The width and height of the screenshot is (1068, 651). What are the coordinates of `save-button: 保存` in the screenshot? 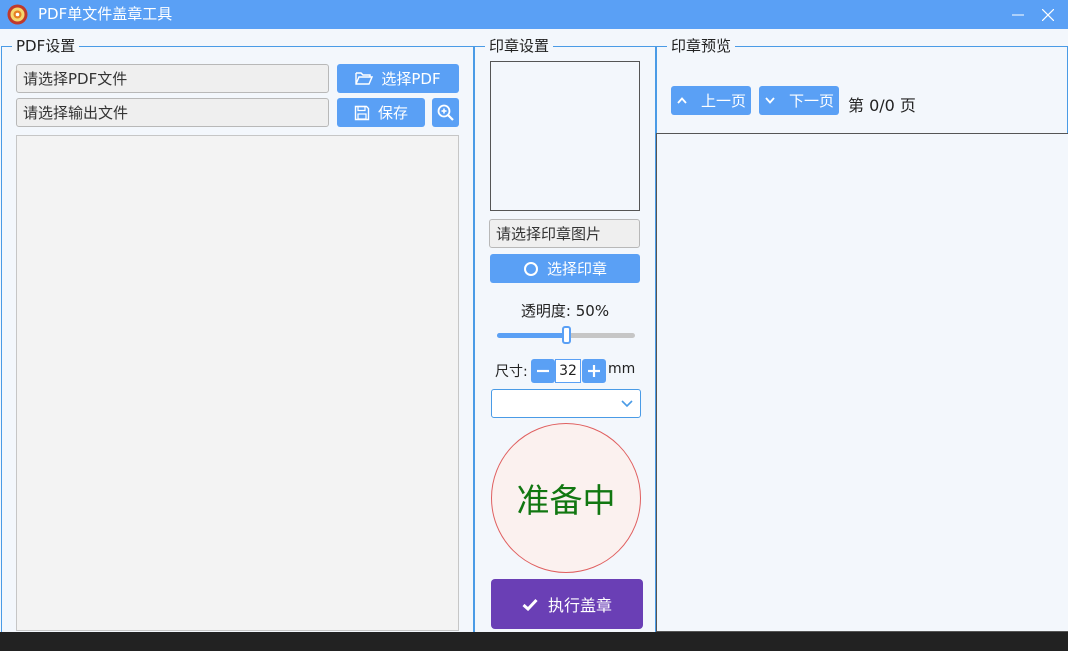 It's located at (381, 112).